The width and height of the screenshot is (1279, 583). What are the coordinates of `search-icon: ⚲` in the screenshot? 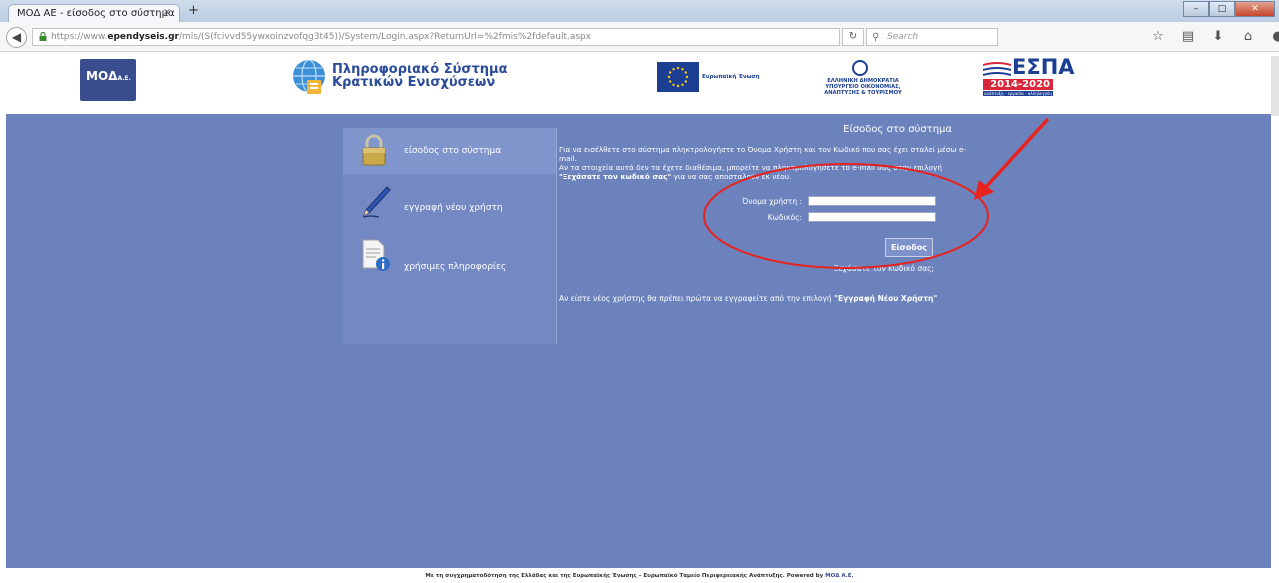 It's located at (876, 37).